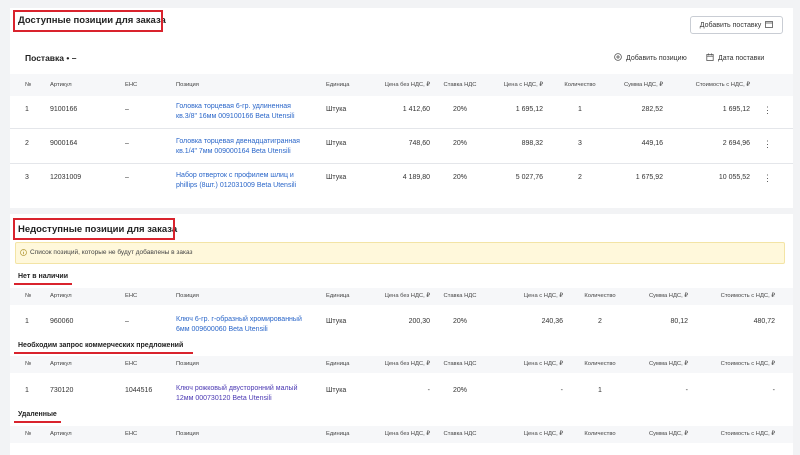 The image size is (800, 455). I want to click on delivery-title: Поставка • –, so click(51, 58).